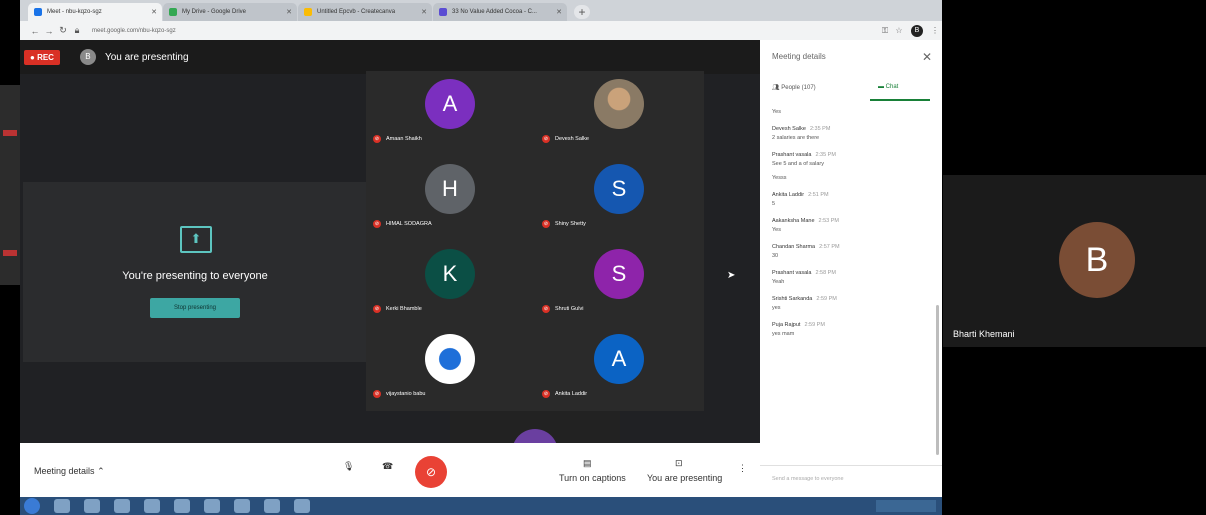  What do you see at coordinates (587, 463) in the screenshot?
I see `captions-icon: ▤` at bounding box center [587, 463].